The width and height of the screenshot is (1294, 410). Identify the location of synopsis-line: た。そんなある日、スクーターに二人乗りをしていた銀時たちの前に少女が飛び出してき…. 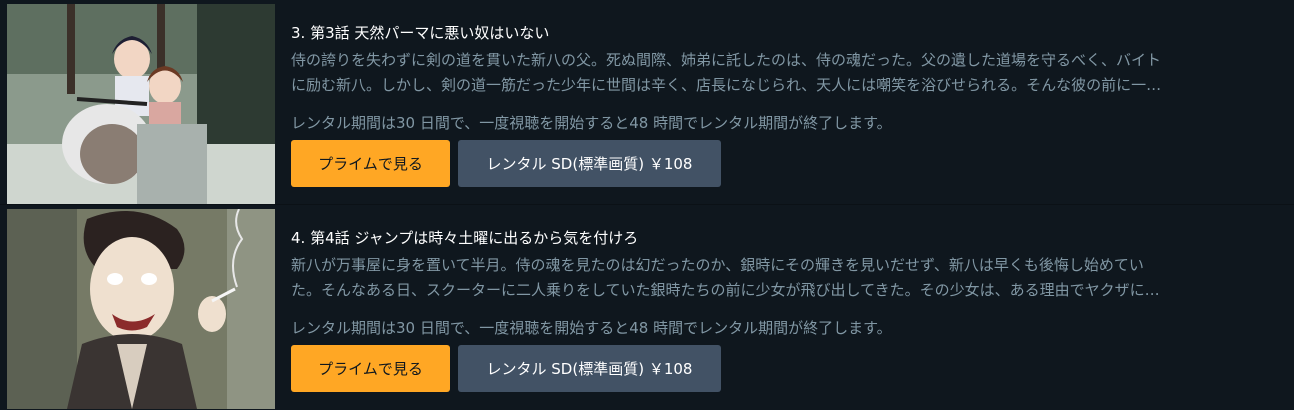
(725, 290).